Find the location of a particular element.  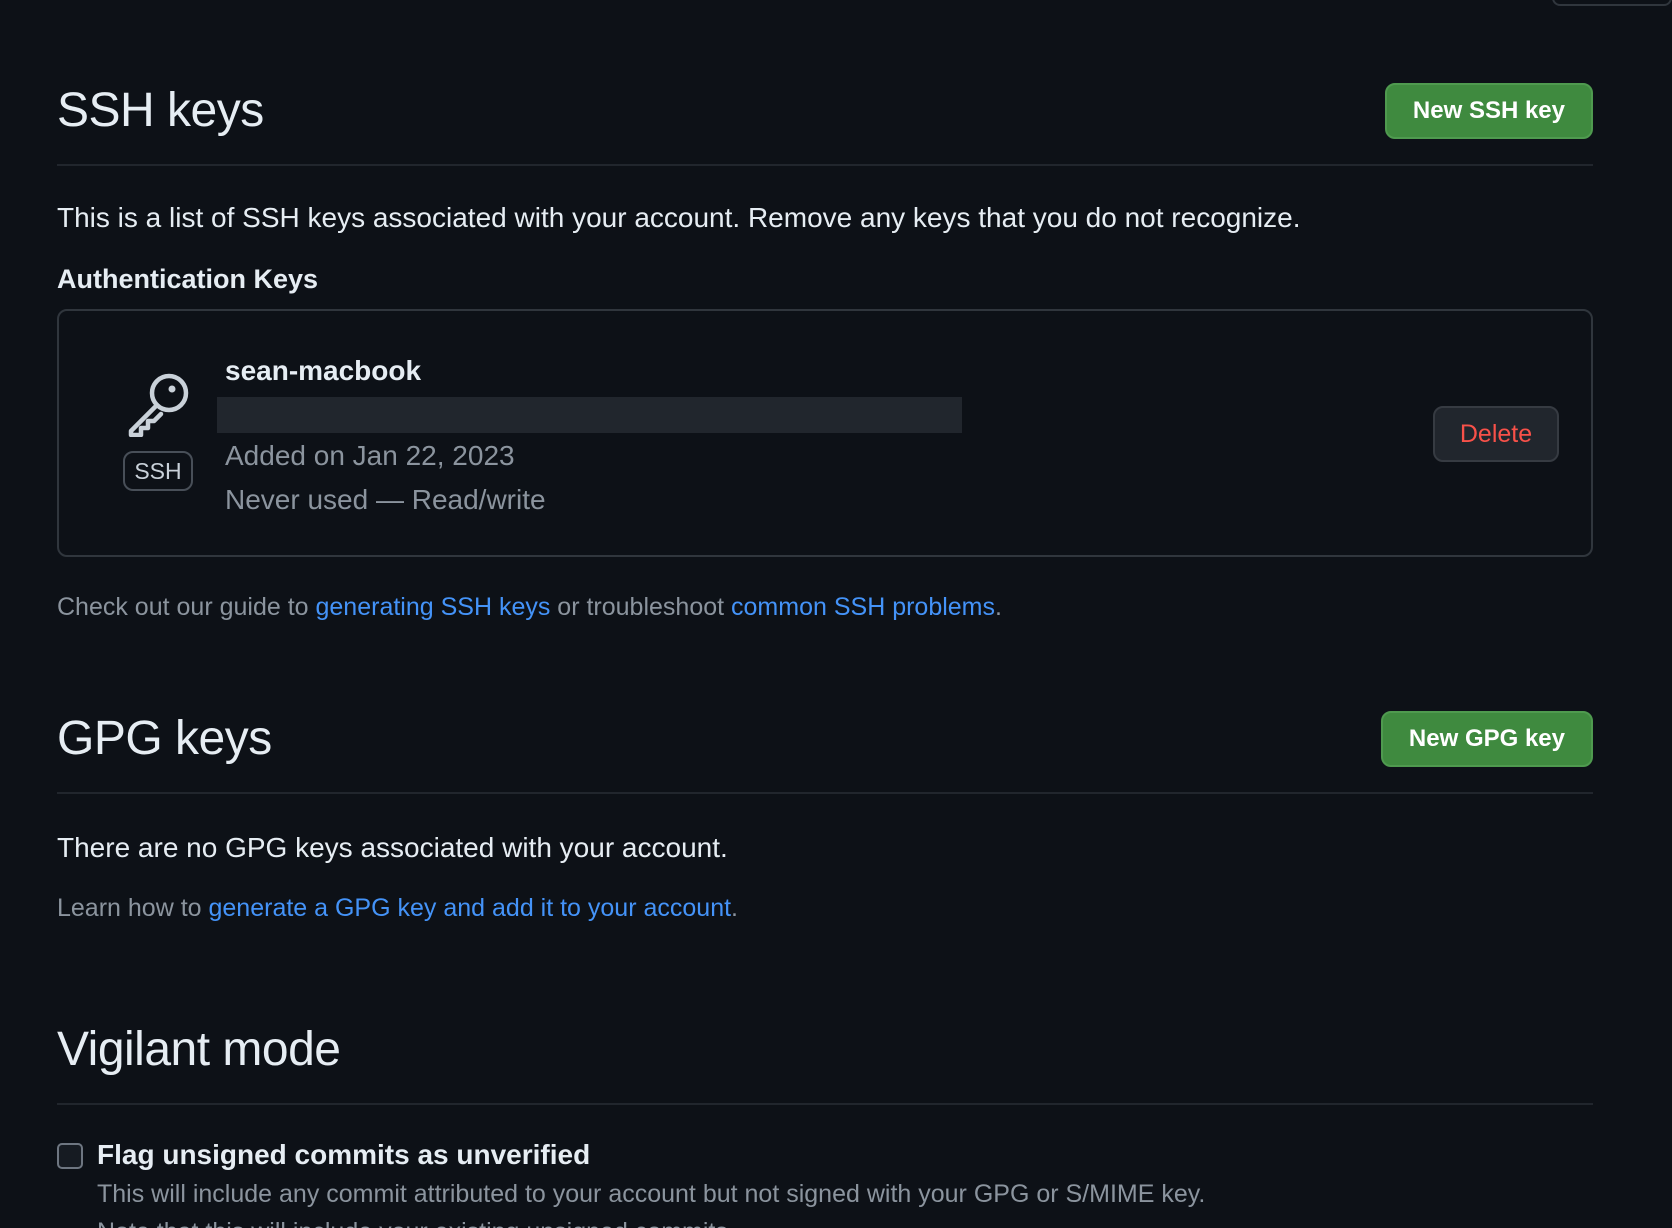

gpg-learn-suffix: . is located at coordinates (734, 908).